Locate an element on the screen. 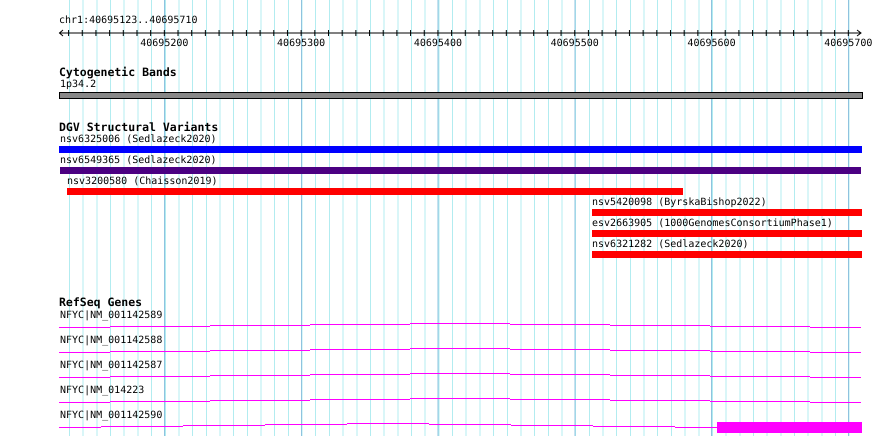 The height and width of the screenshot is (436, 890). variant-label: nsv6325006 (Sedlazeck2020) is located at coordinates (138, 140).